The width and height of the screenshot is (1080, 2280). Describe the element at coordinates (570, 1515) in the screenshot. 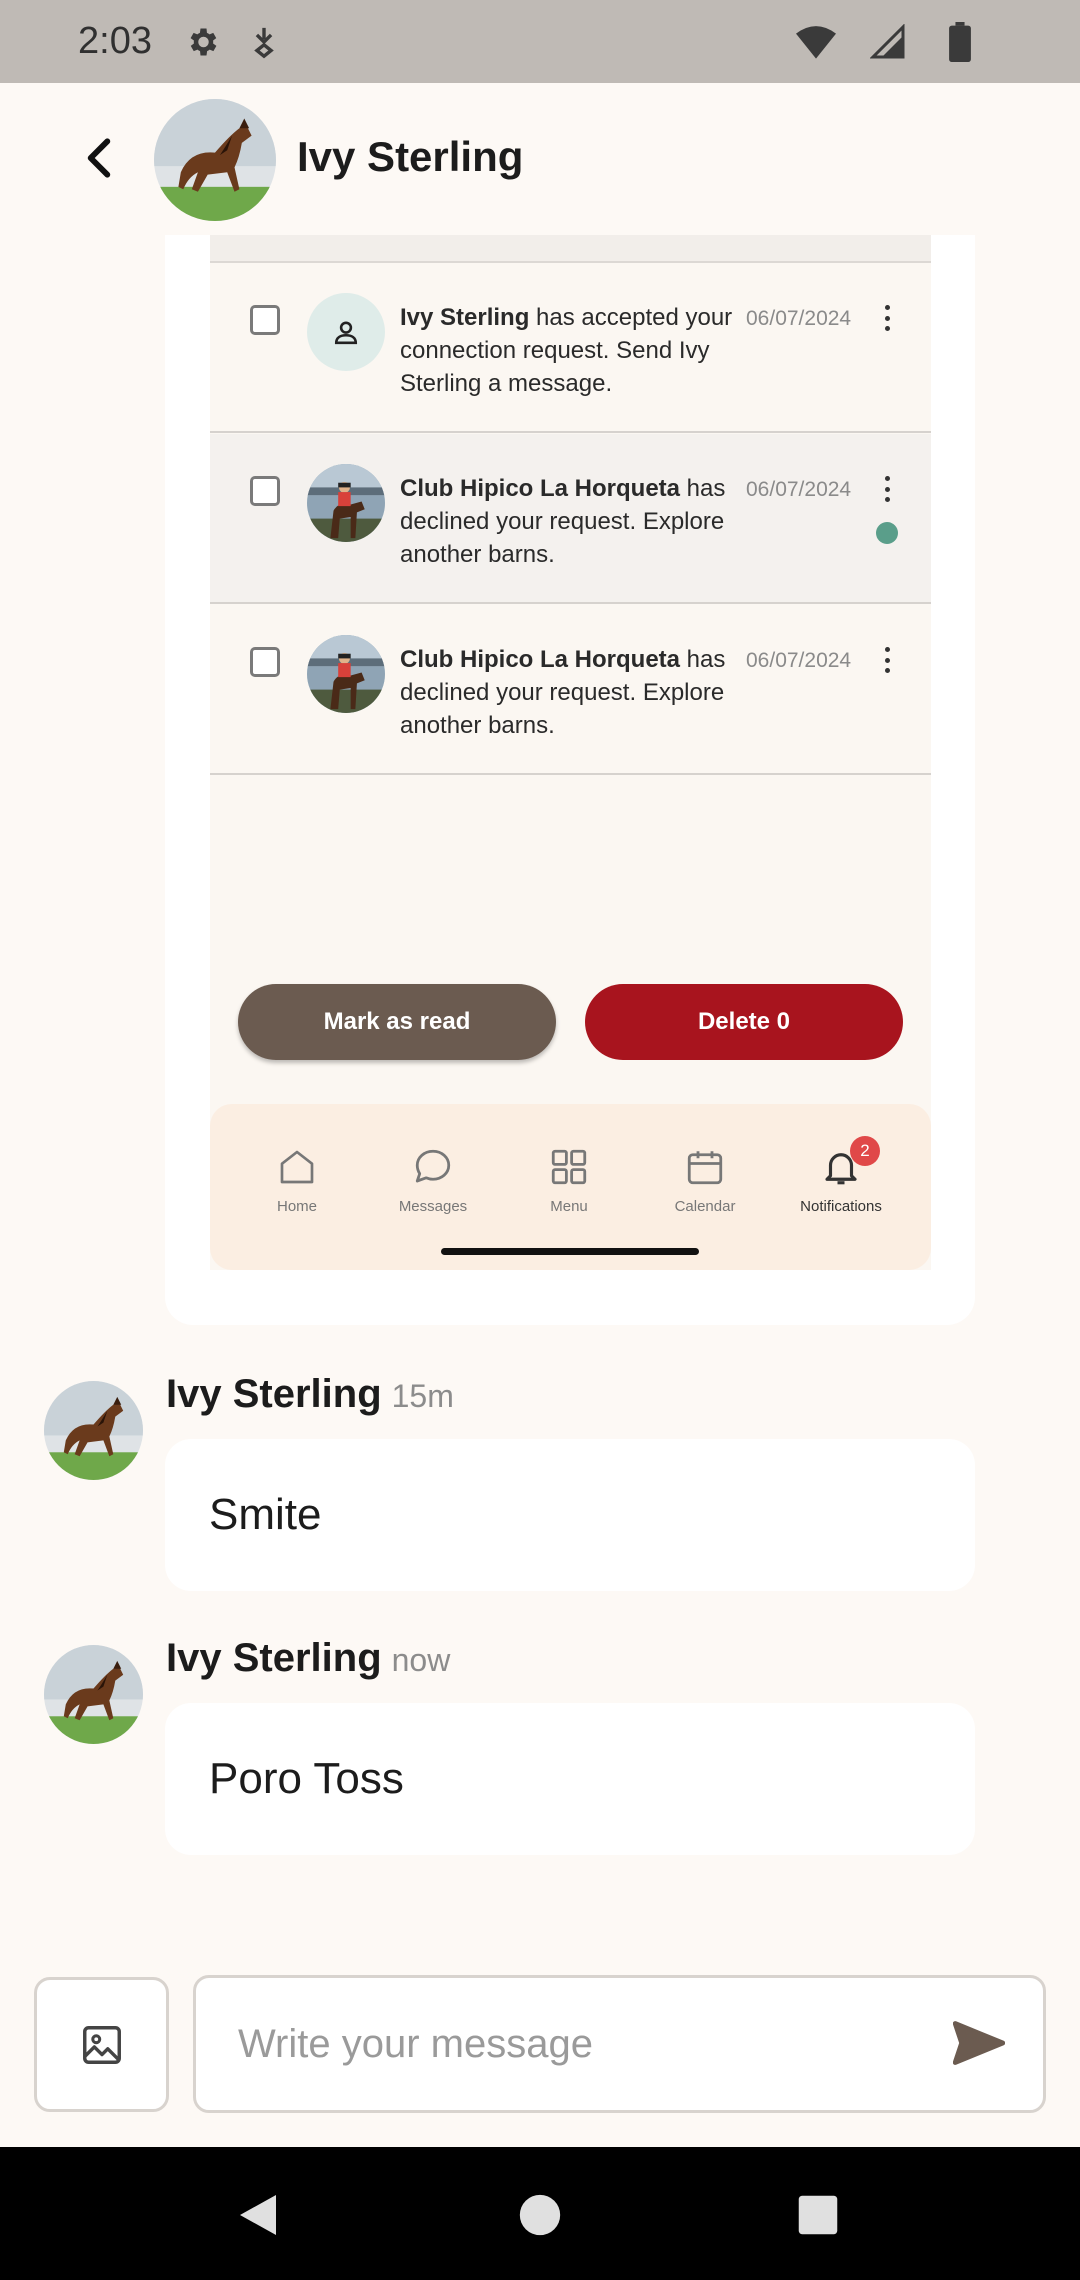

I see `message-bubble: Smite` at that location.